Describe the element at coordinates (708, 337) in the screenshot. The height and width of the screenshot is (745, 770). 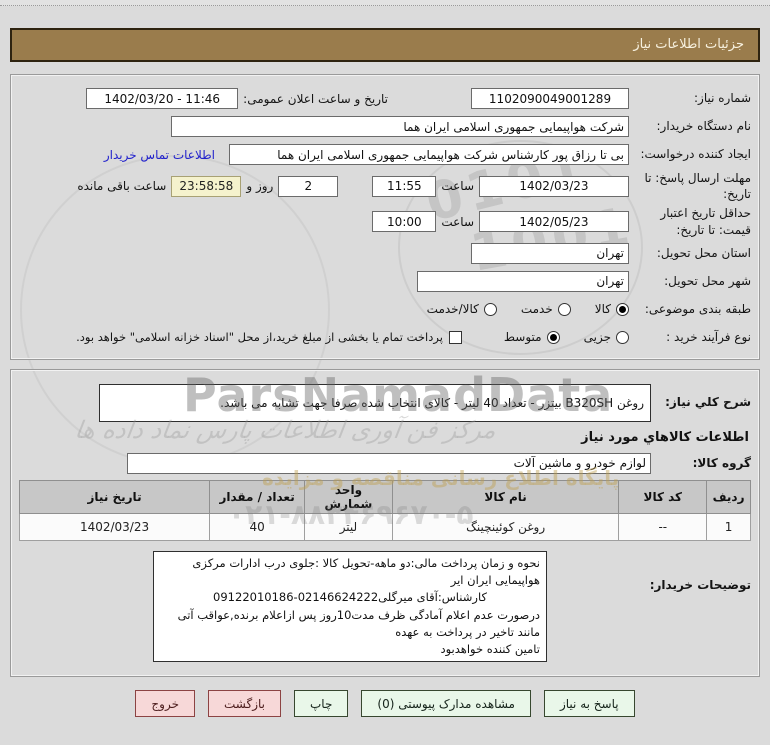
I see `process-type-label: نوع فرآیند خرید :` at that location.